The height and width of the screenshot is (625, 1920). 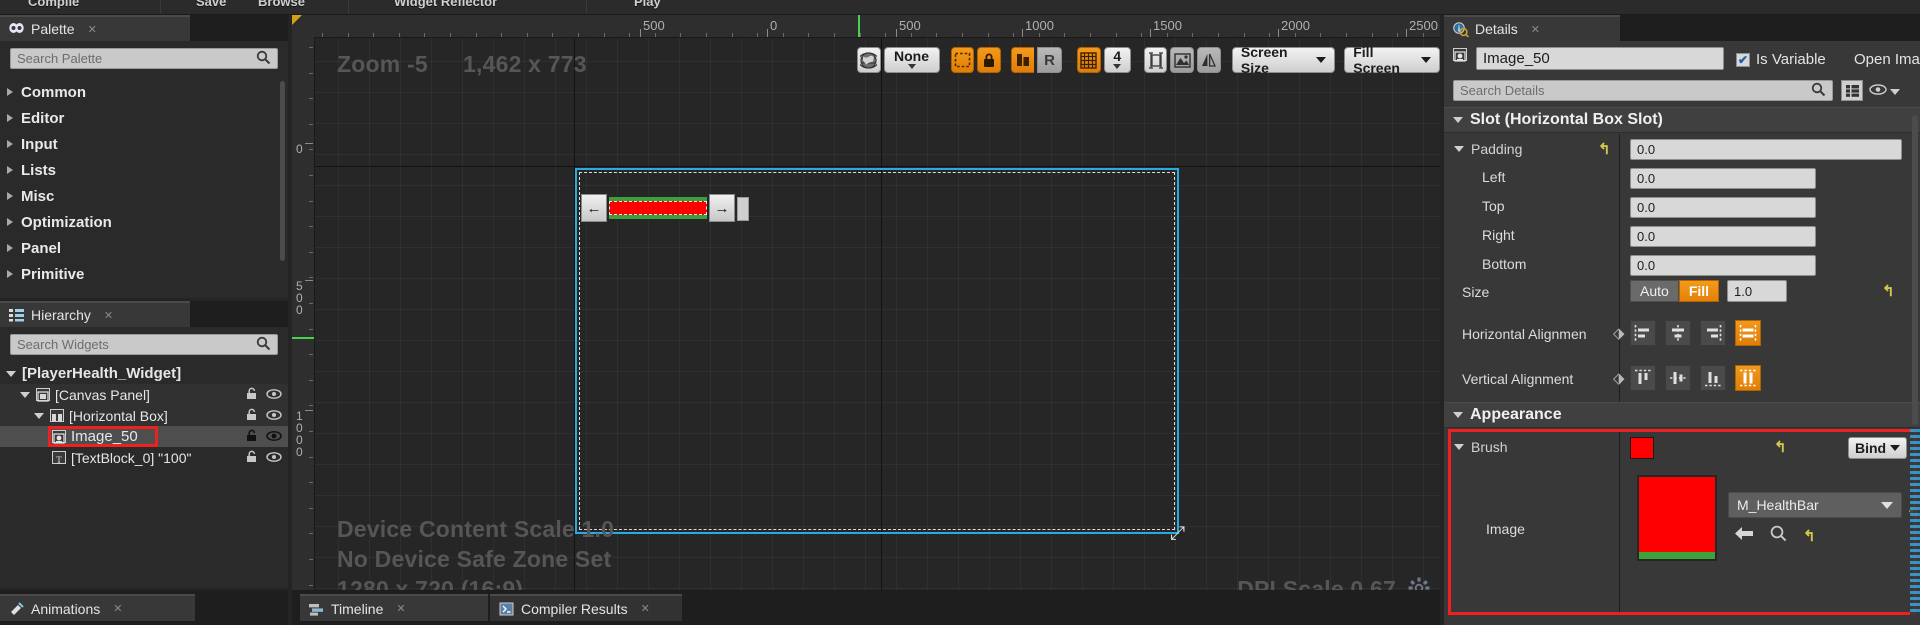 I want to click on mirror-icon, so click(x=1208, y=60).